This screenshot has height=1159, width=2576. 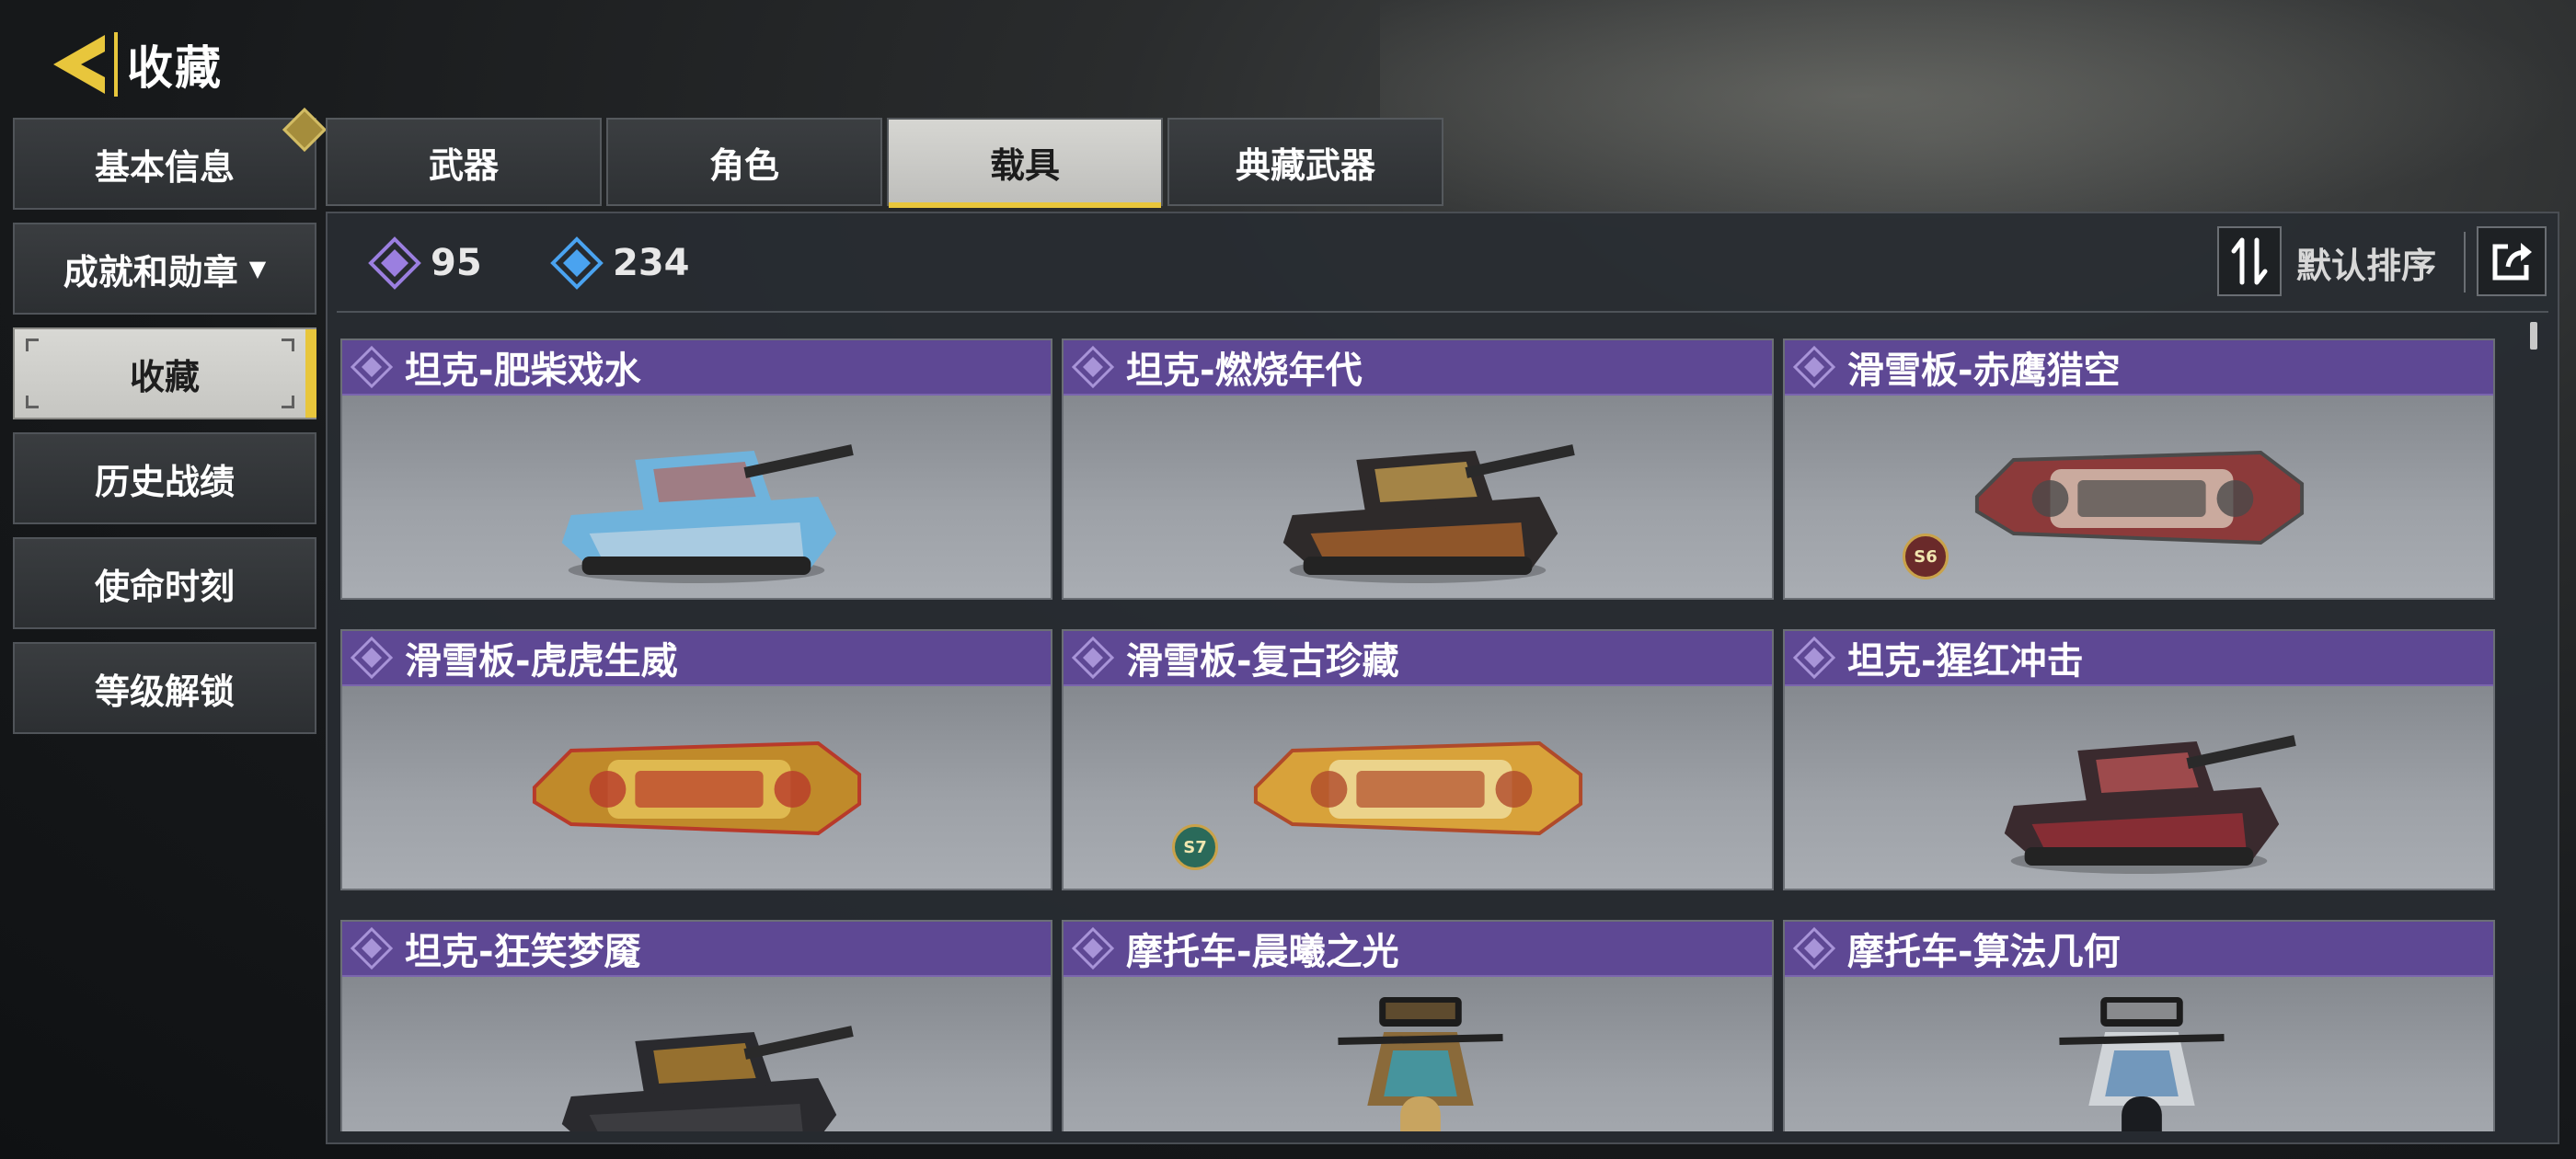 I want to click on sidebar-item-achievements: 成就和勋章 ▼, so click(x=164, y=269).